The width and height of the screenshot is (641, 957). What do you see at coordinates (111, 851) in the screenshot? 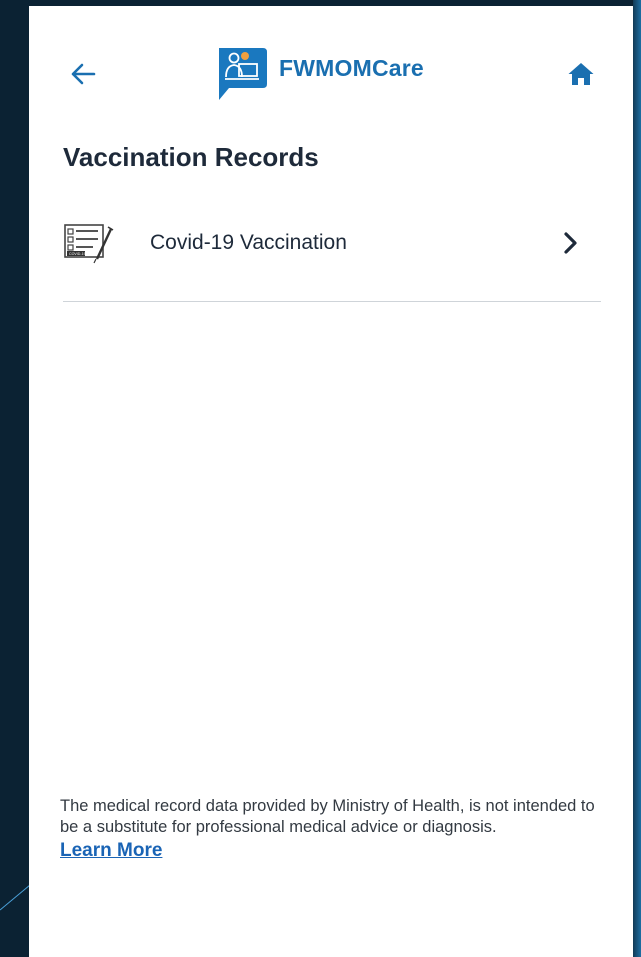
I see `learn-more-link: Learn More` at bounding box center [111, 851].